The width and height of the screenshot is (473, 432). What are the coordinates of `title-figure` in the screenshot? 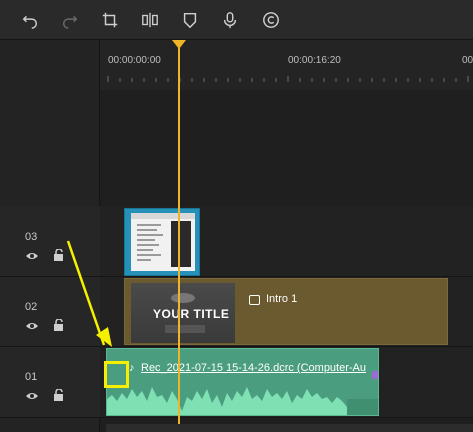 It's located at (183, 298).